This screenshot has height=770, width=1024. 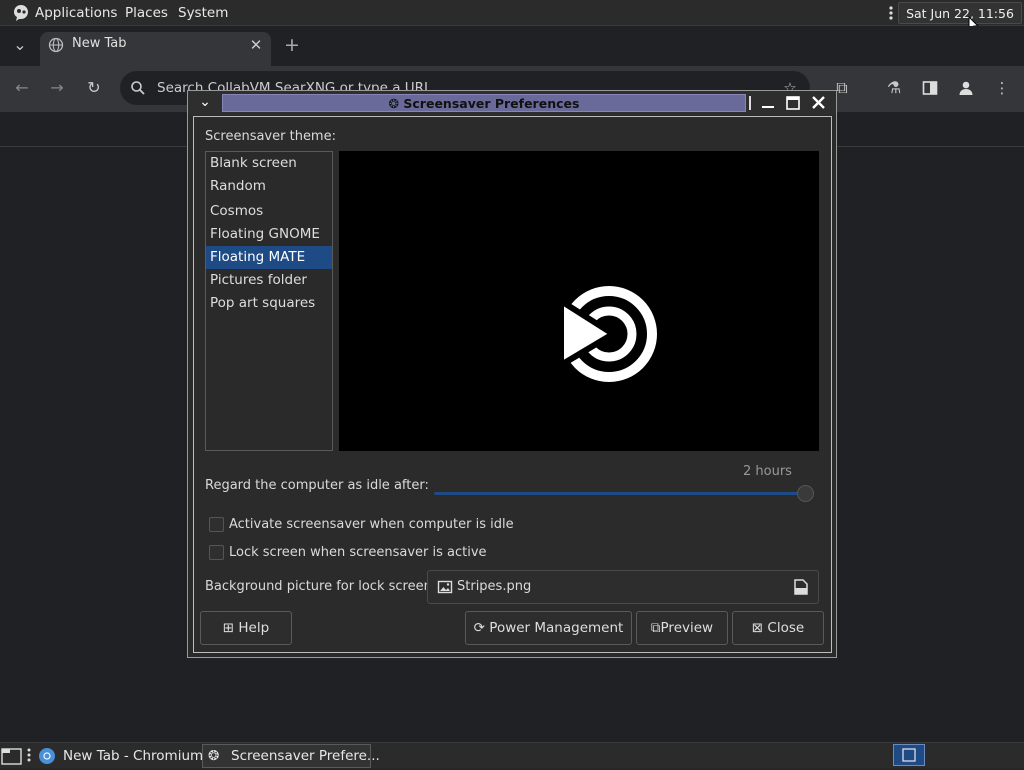 What do you see at coordinates (607, 334) in the screenshot?
I see `mate-logo-icon` at bounding box center [607, 334].